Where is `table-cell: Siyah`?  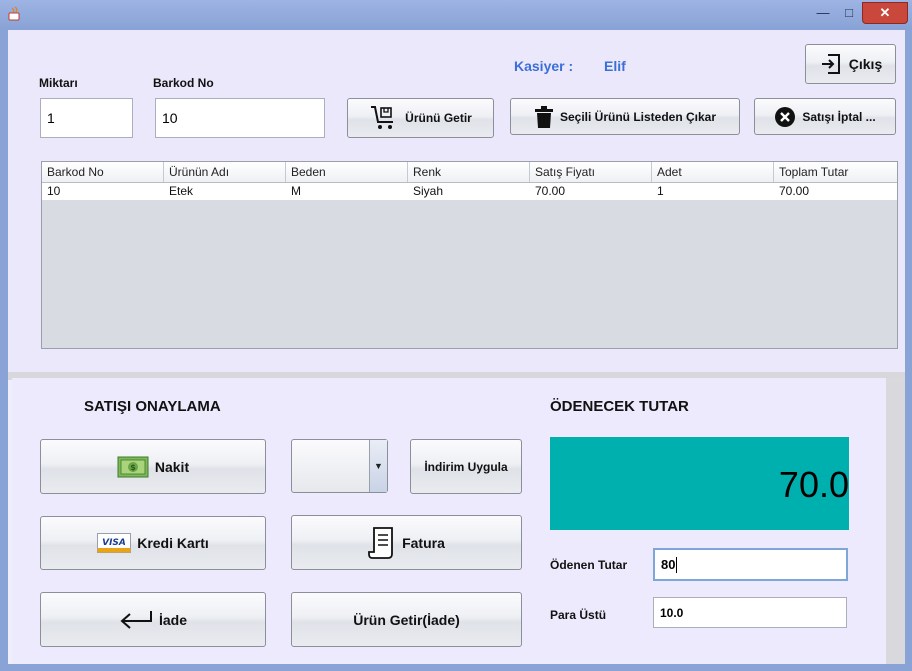 table-cell: Siyah is located at coordinates (428, 191).